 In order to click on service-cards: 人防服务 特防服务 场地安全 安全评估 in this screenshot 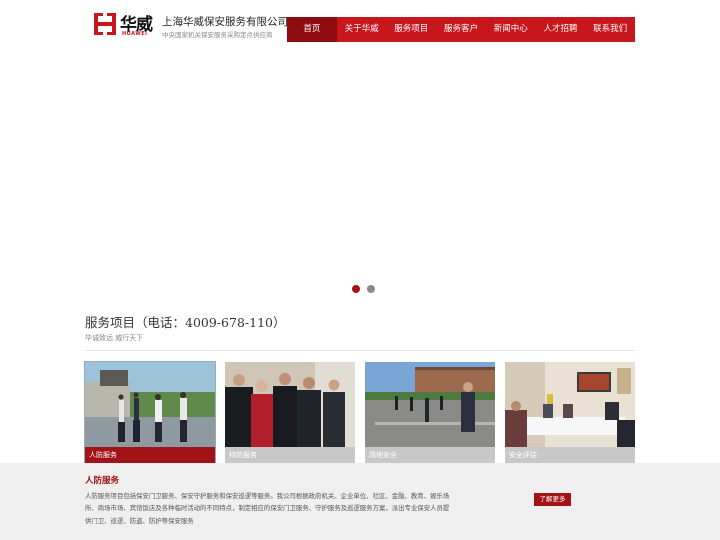, I will do `click(359, 413)`.